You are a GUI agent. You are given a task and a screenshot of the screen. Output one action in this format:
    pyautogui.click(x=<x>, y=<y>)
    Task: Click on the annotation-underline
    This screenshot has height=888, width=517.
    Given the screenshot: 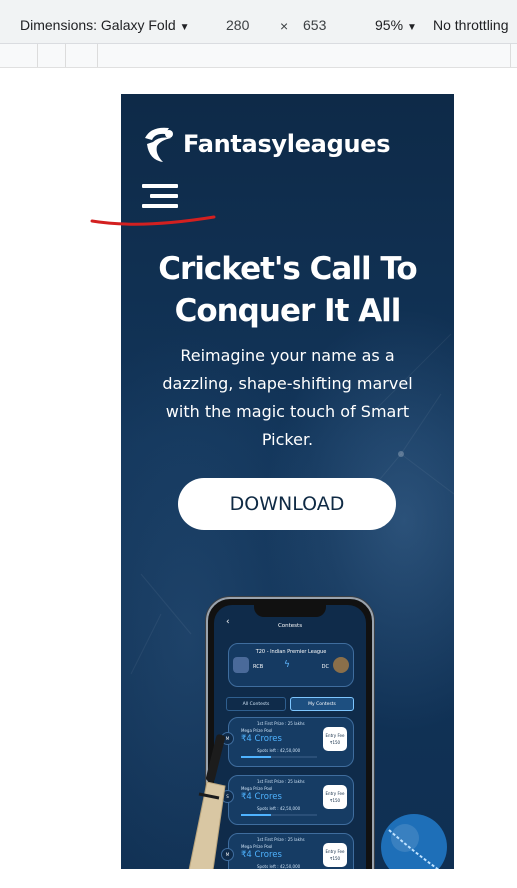 What is the action you would take?
    pyautogui.click(x=153, y=220)
    